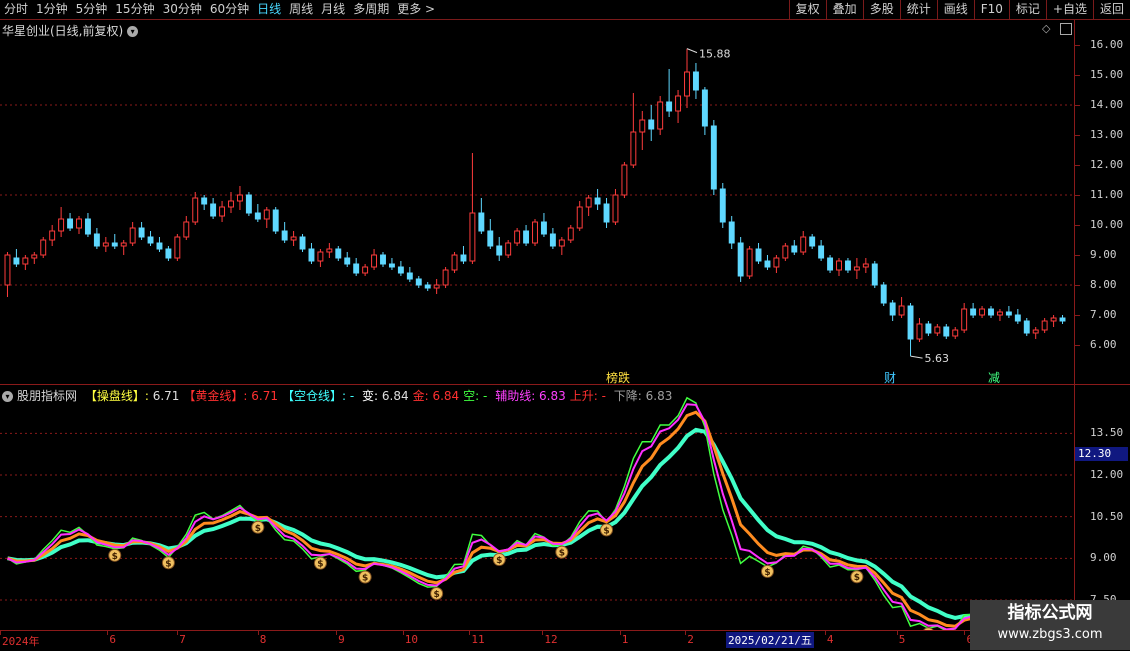 The width and height of the screenshot is (1130, 651). I want to click on action-button-7: +自选, so click(1069, 9).